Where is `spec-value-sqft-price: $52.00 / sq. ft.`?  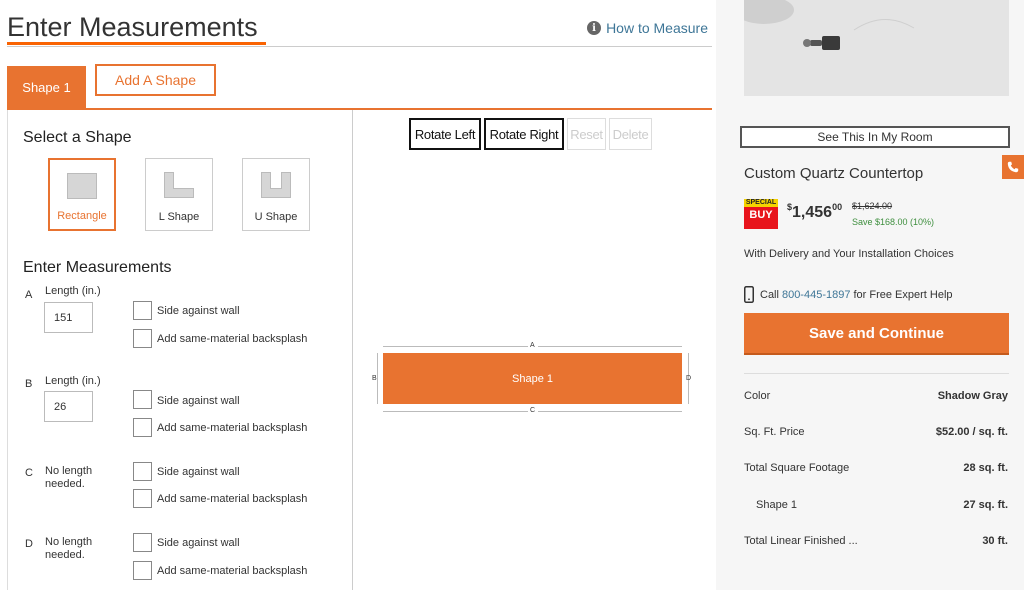 spec-value-sqft-price: $52.00 / sq. ft. is located at coordinates (971, 432).